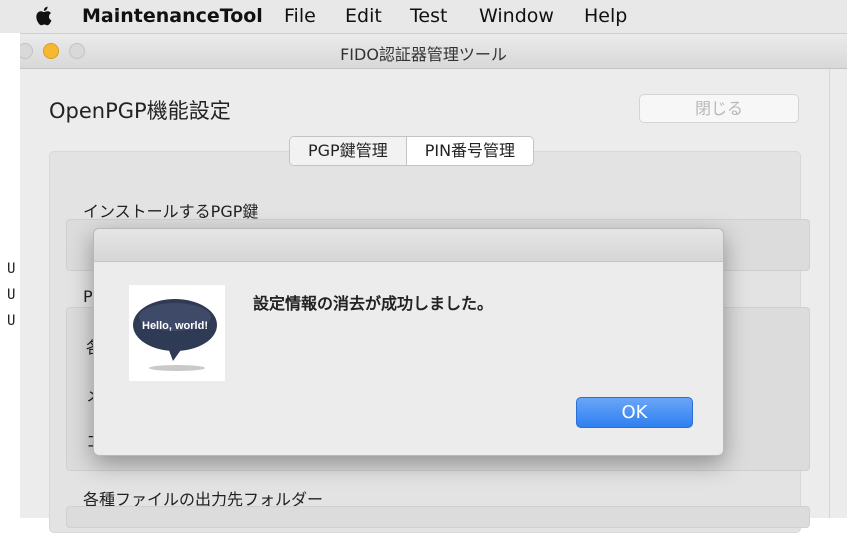 This screenshot has width=847, height=533. Describe the element at coordinates (470, 151) in the screenshot. I see `tab-pin-number: PIN番号管理` at that location.